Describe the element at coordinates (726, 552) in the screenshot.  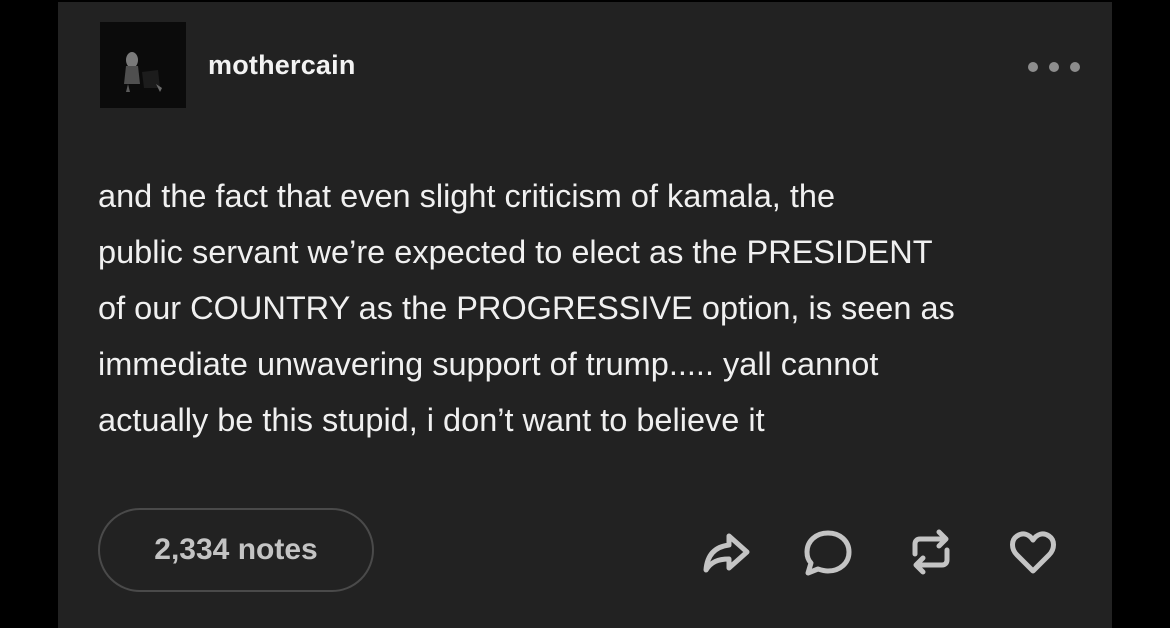
I see `share-icon` at that location.